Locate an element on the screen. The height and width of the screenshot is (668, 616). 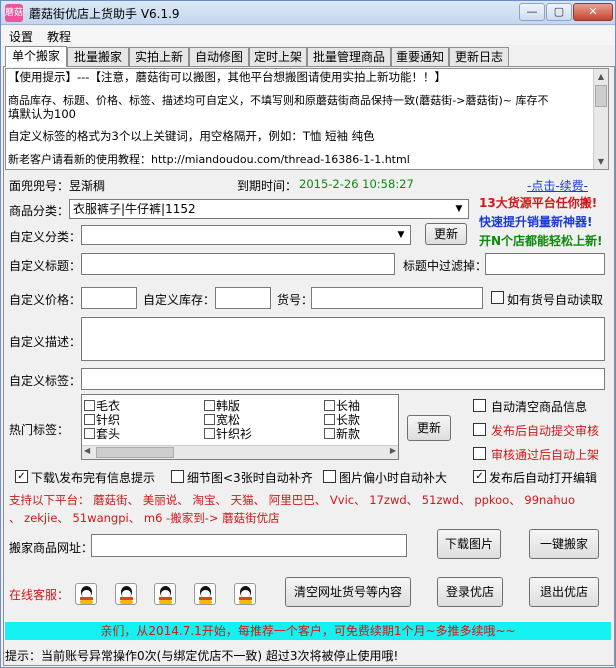
info-prompt-label: 下载\发布完有信息提示 is located at coordinates (93, 478).